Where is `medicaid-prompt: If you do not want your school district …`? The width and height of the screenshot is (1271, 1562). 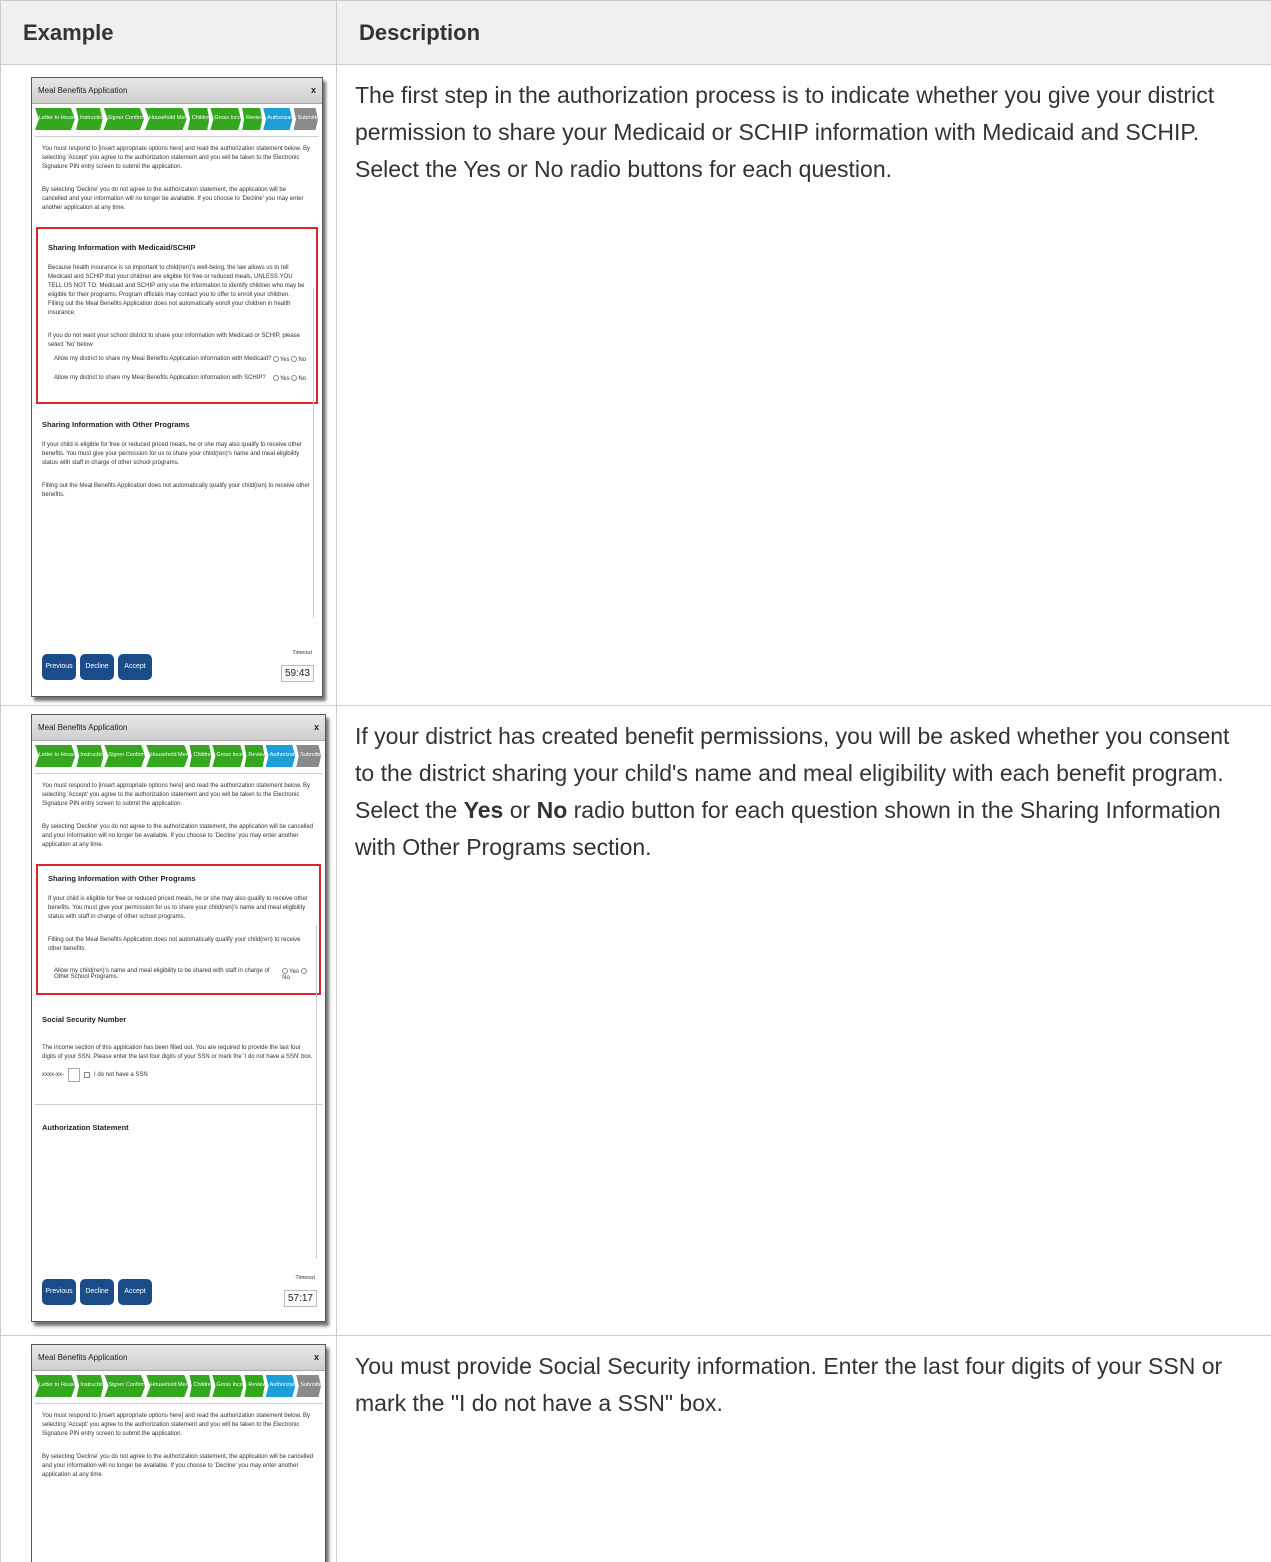
medicaid-prompt: If you do not want your school district … is located at coordinates (174, 340).